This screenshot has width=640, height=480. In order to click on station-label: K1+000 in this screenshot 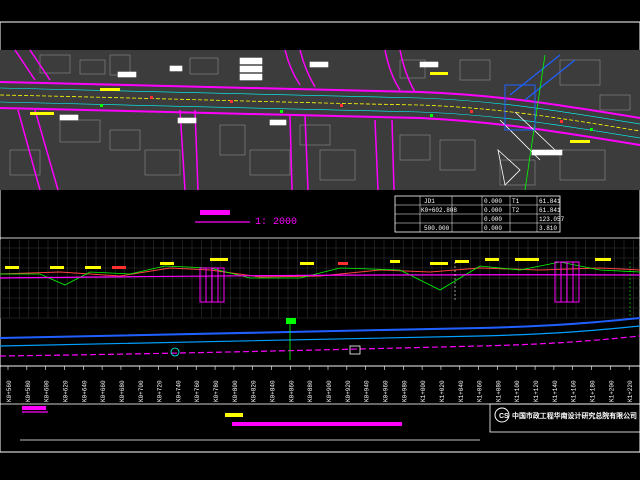, I will do `click(423, 391)`.